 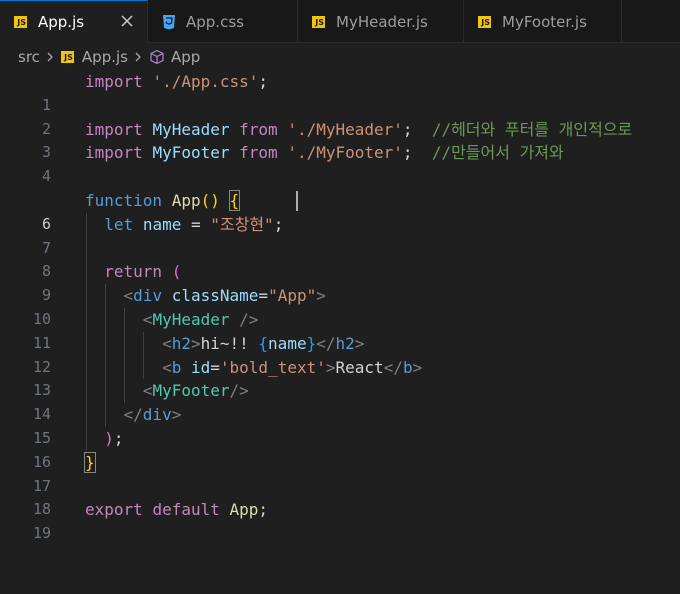 I want to click on css-file-icon, so click(x=169, y=21).